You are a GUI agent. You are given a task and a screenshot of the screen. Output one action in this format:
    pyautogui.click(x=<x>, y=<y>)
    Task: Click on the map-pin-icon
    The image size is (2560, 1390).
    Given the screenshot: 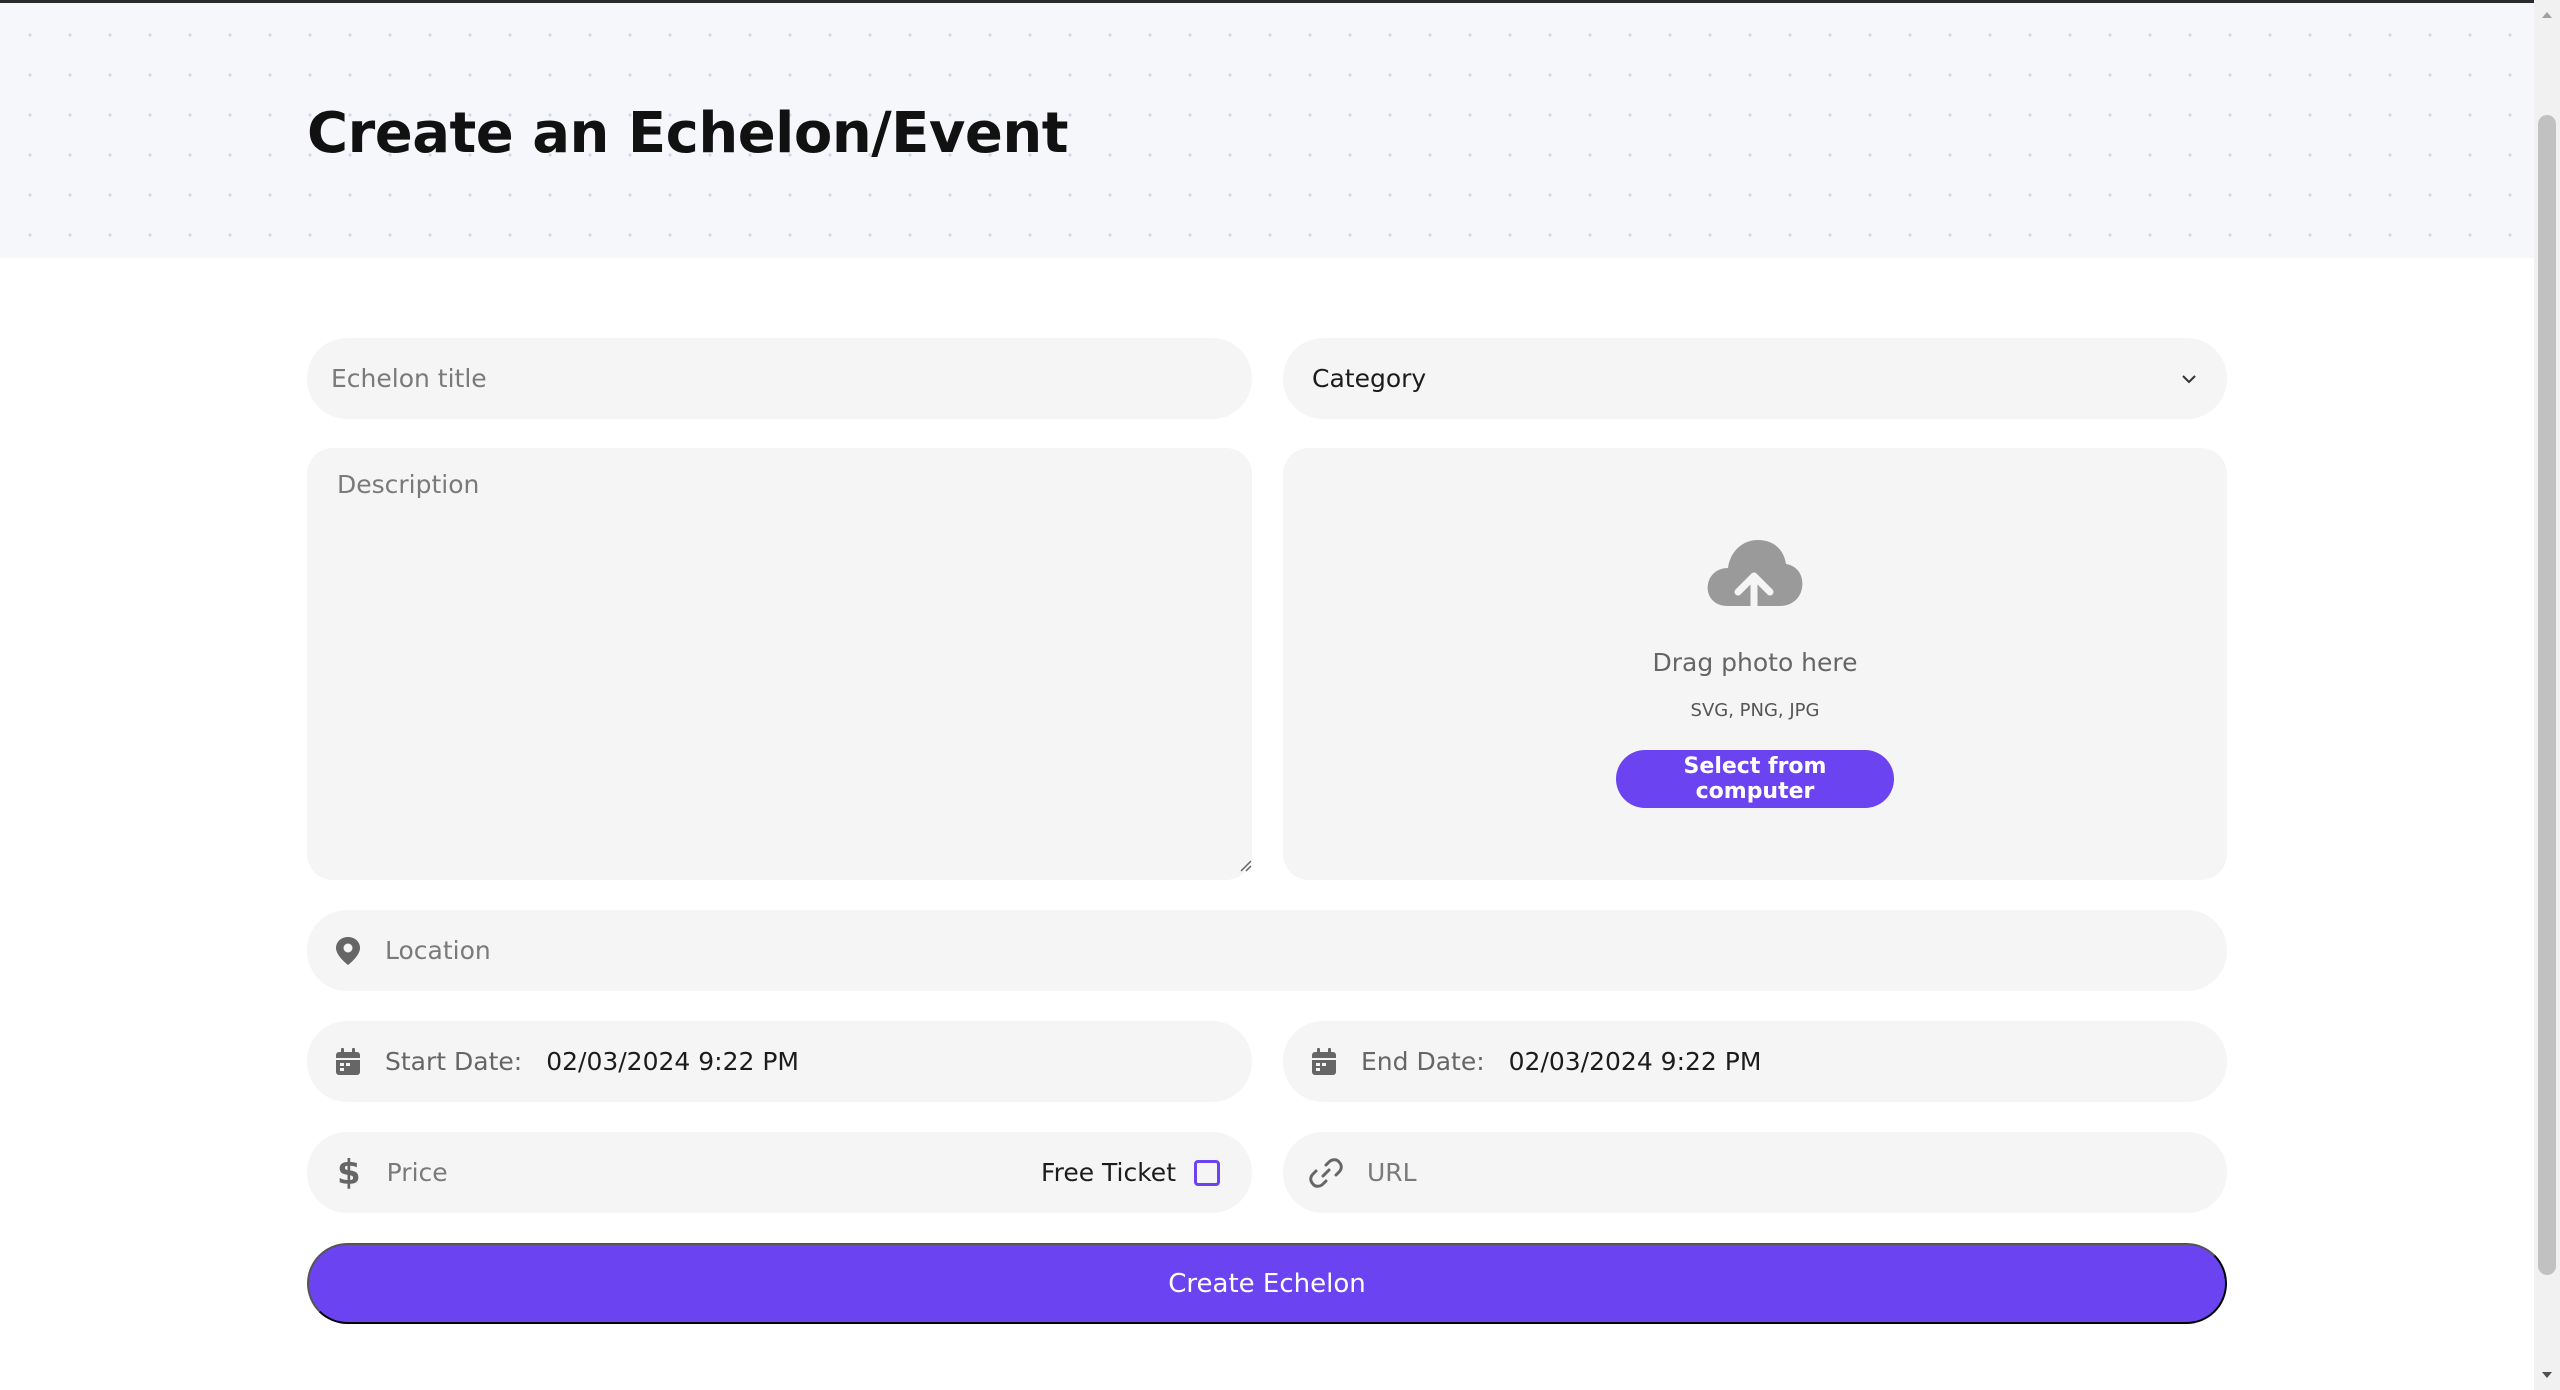 What is the action you would take?
    pyautogui.click(x=348, y=951)
    